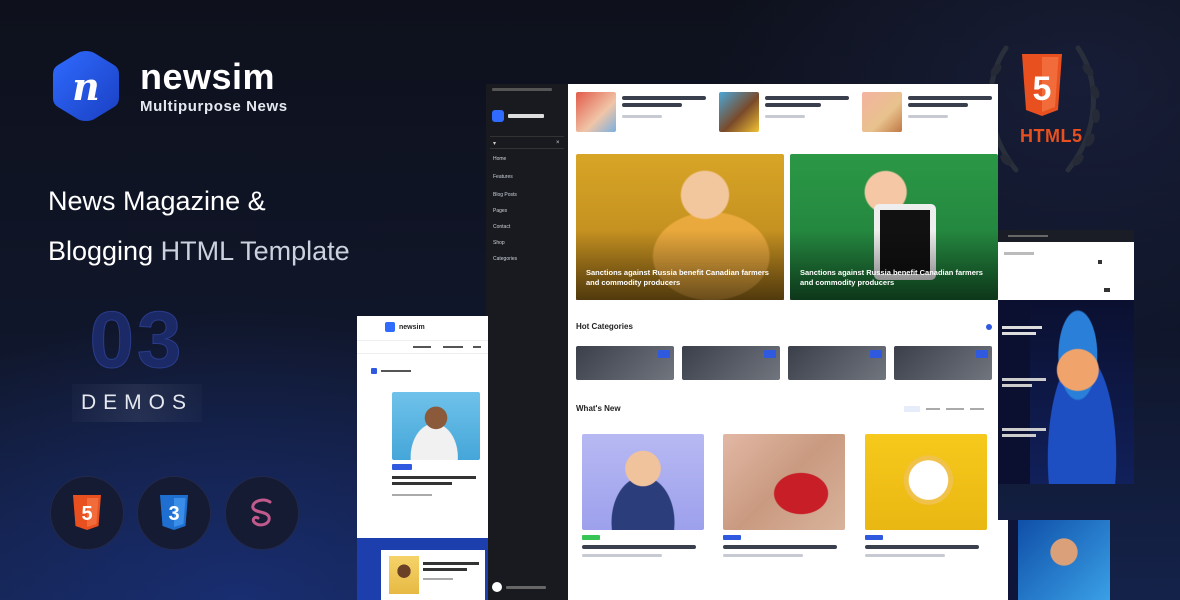 Image resolution: width=1180 pixels, height=600 pixels. I want to click on css3-icon: 3, so click(174, 513).